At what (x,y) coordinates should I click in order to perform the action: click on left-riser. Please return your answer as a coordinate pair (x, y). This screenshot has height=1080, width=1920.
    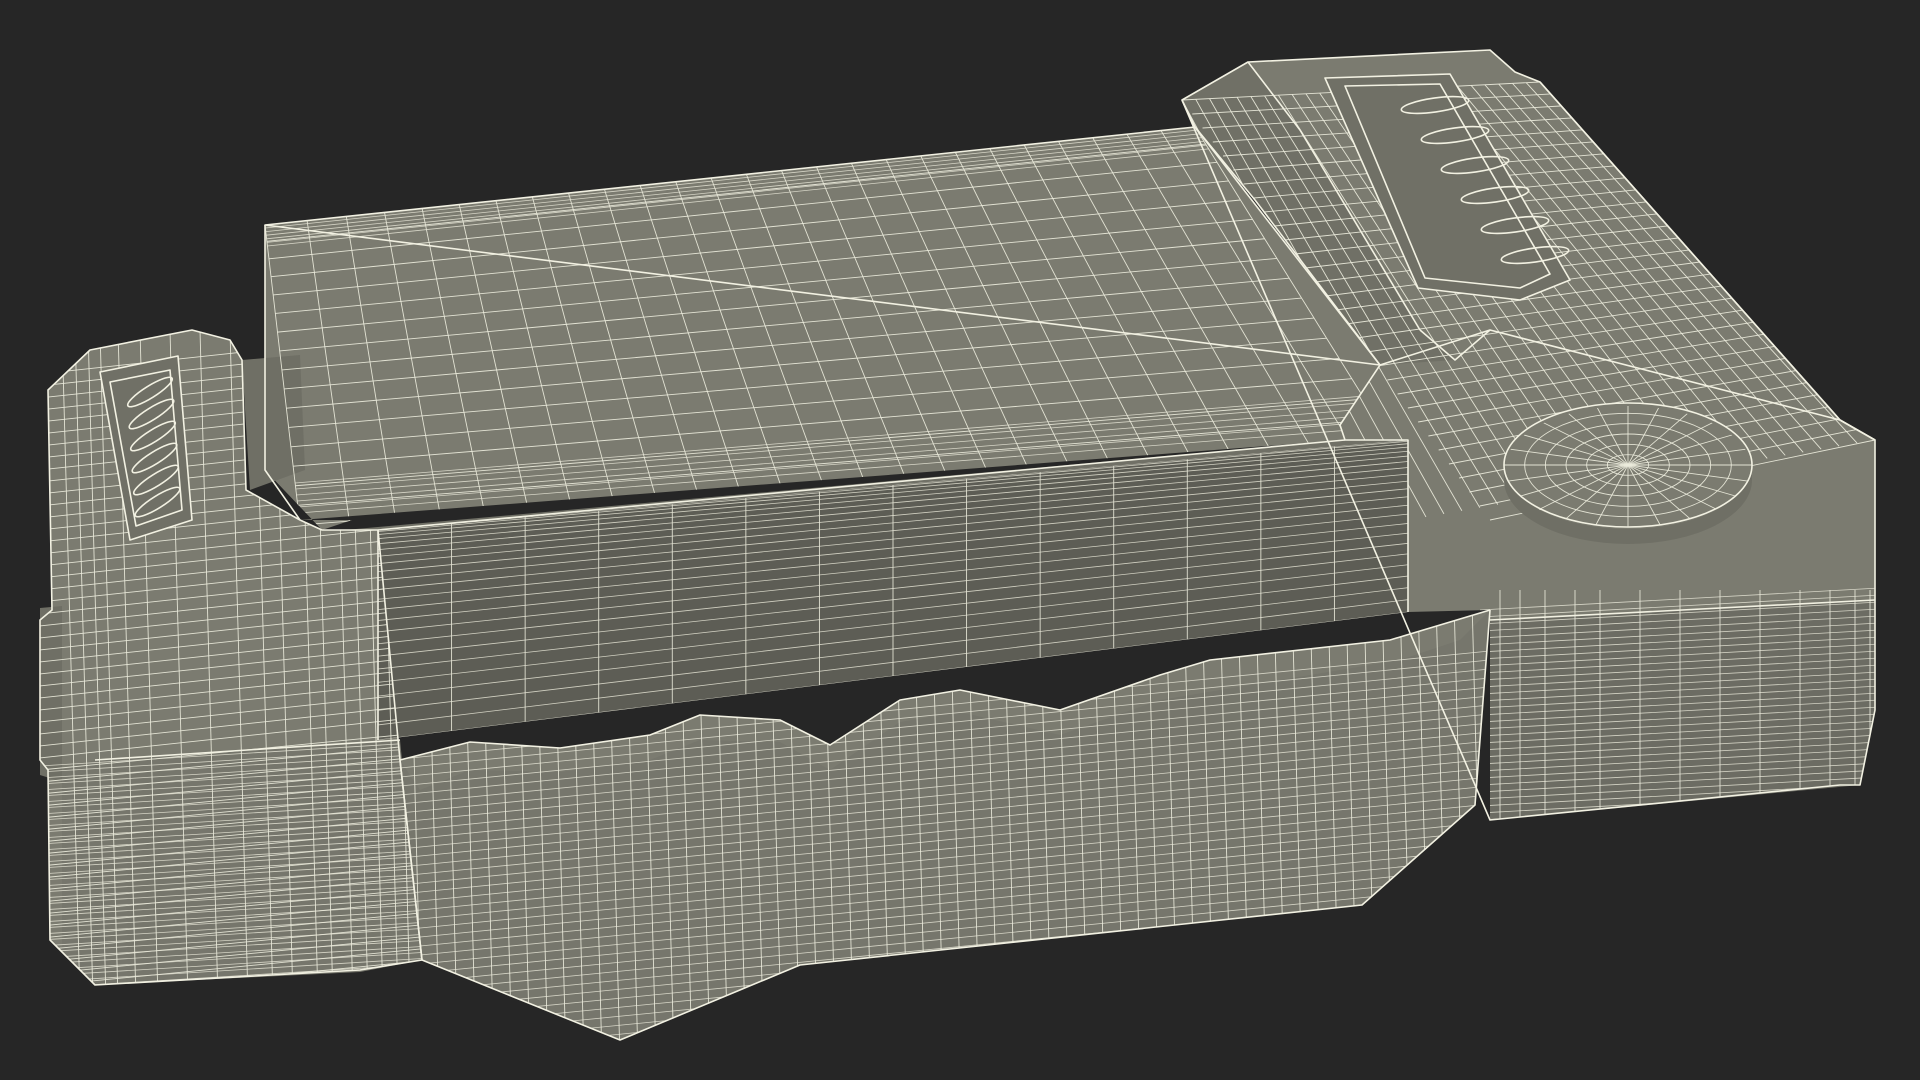
    Looking at the image, I should click on (273, 422).